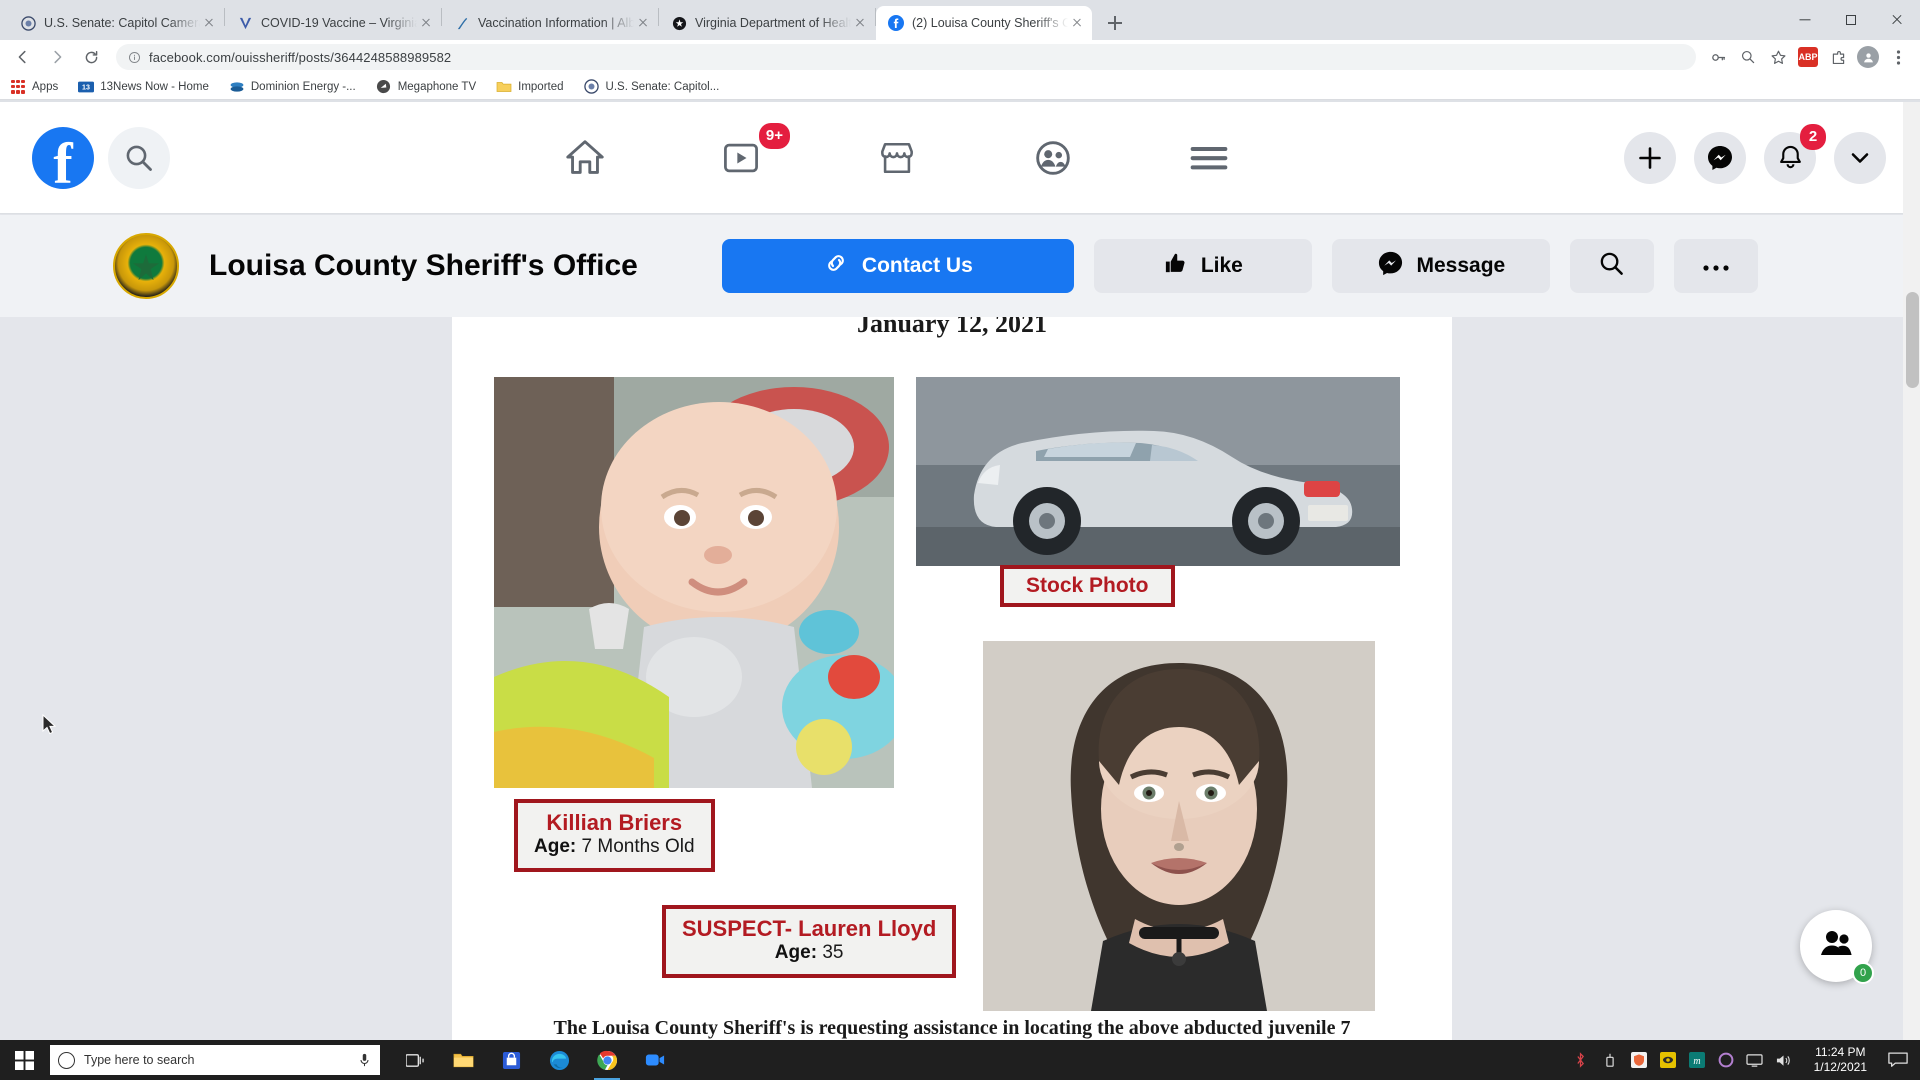  I want to click on bookmark-megaphone: Megaphone TV, so click(426, 87).